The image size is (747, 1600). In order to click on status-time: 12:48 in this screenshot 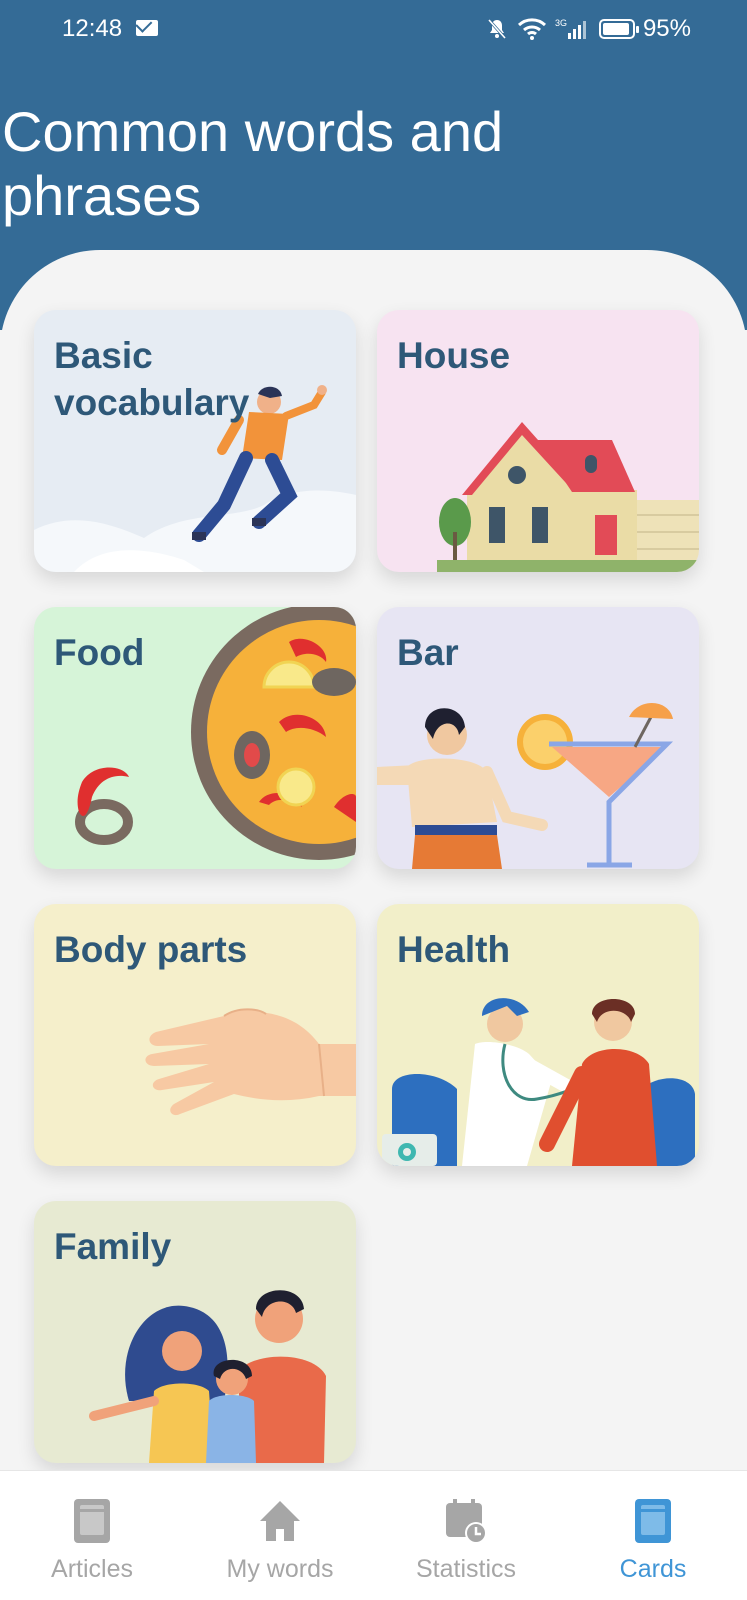, I will do `click(92, 28)`.